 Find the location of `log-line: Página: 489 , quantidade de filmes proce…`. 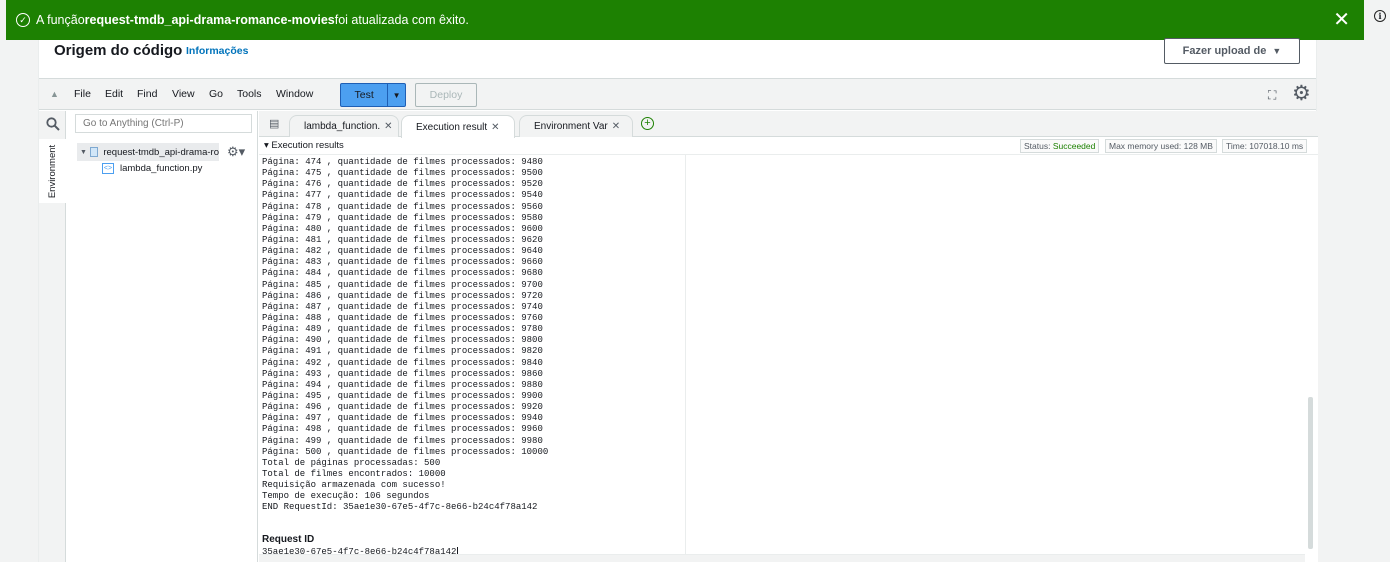

log-line: Página: 489 , quantidade de filmes proce… is located at coordinates (402, 329).